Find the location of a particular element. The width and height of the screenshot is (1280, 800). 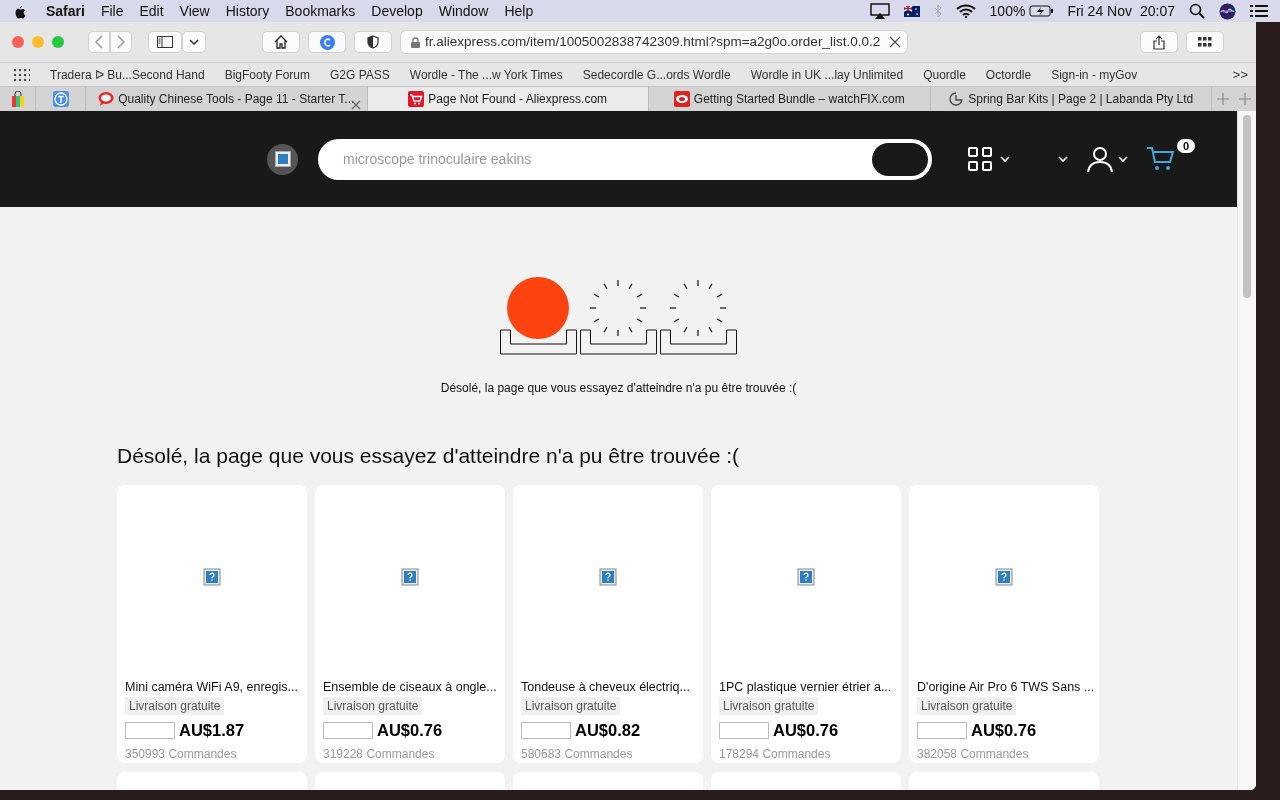

home-button is located at coordinates (281, 42).